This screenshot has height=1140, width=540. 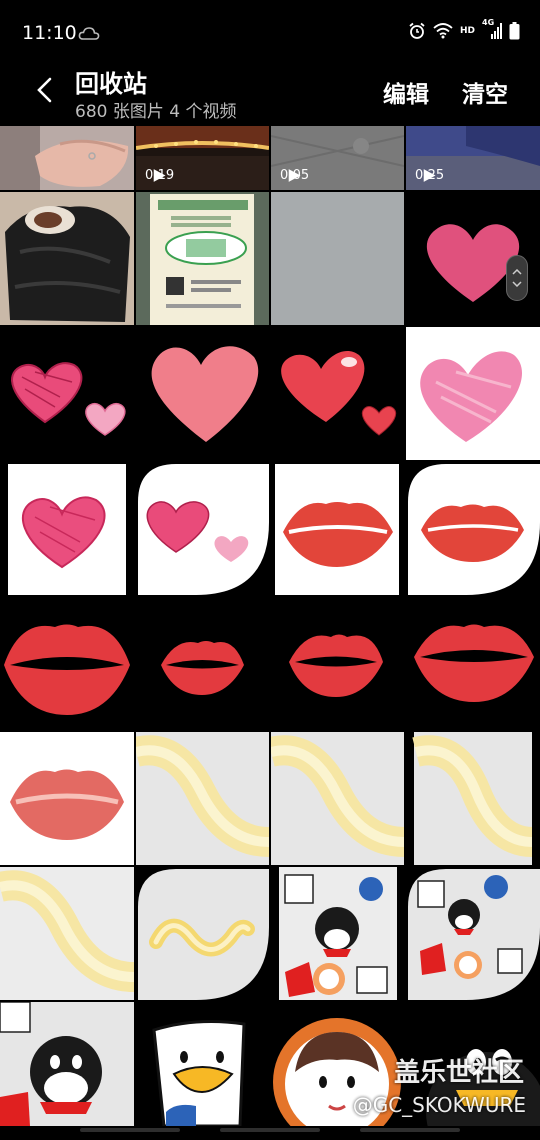 What do you see at coordinates (514, 31) in the screenshot?
I see `battery-icon` at bounding box center [514, 31].